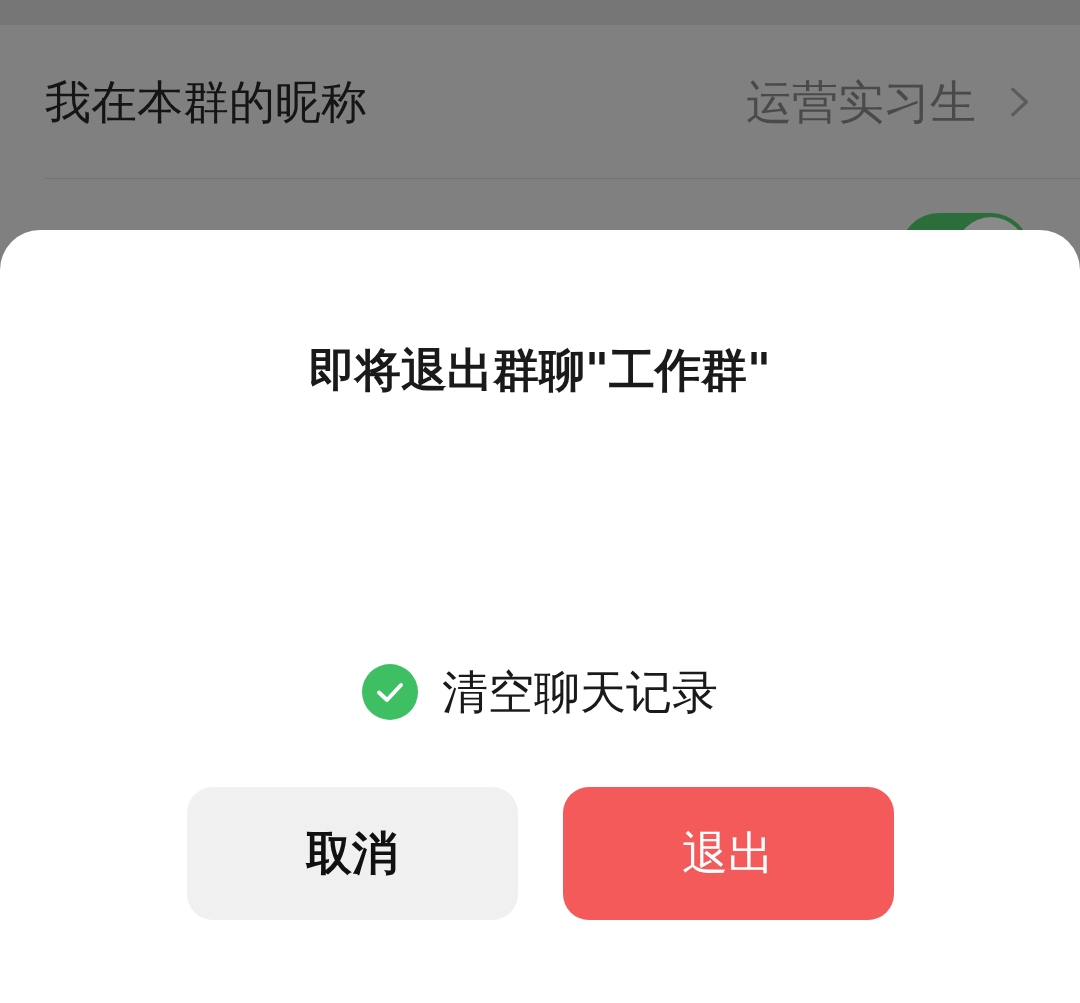 The image size is (1080, 1003). I want to click on dialog-title: 即将退出群聊"工作群", so click(540, 370).